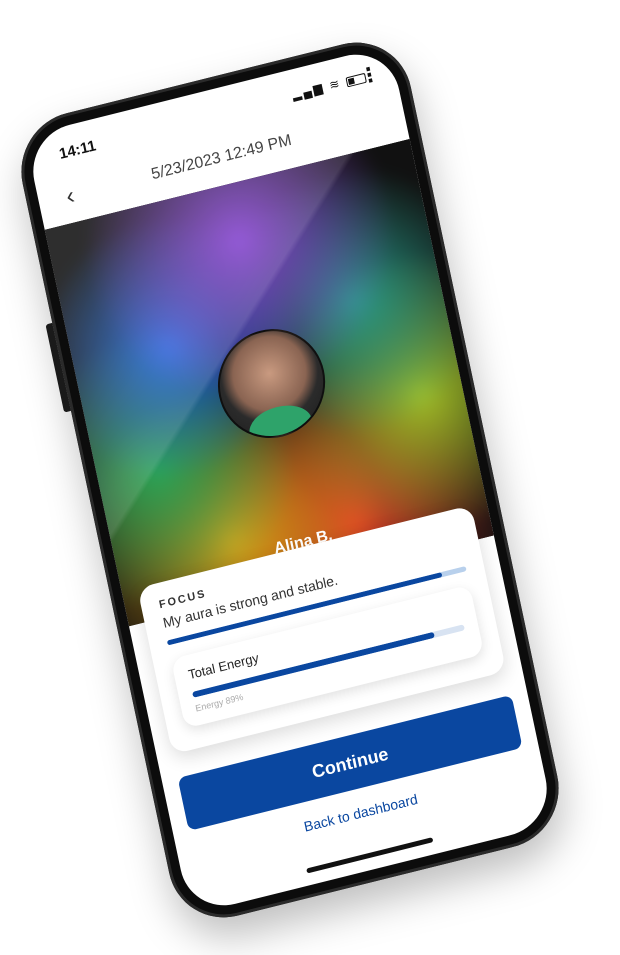 The image size is (620, 955). I want to click on chevron-left-icon: ‹, so click(70, 196).